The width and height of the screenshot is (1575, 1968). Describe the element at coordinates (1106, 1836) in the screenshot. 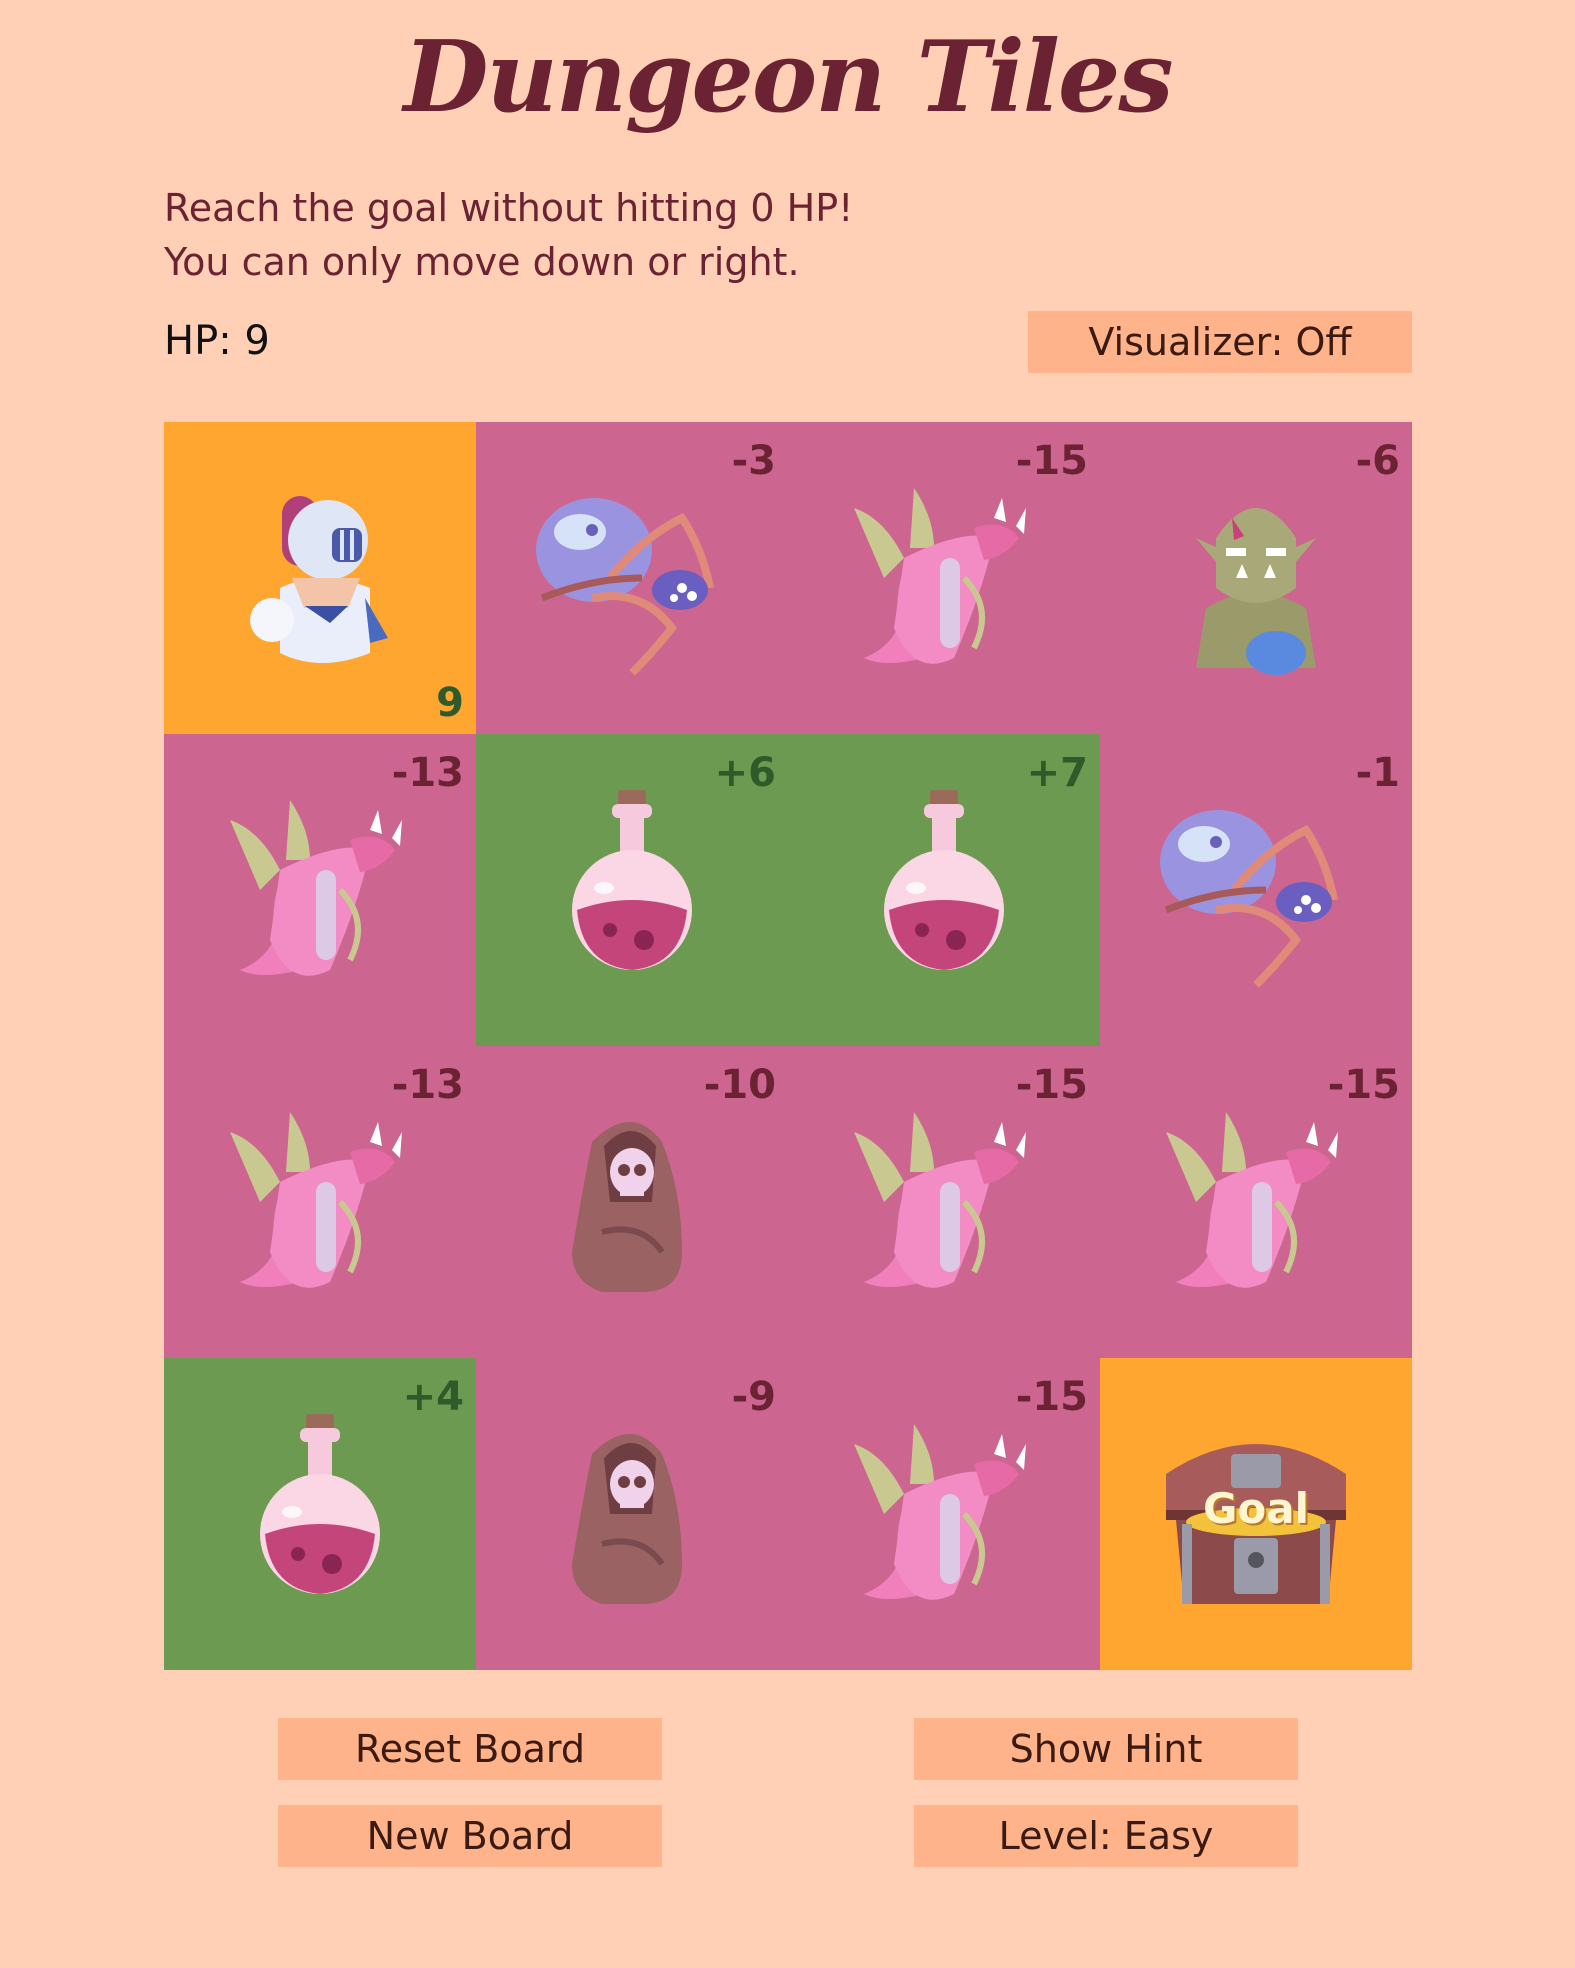

I see `level-select-button: Level: Easy` at that location.